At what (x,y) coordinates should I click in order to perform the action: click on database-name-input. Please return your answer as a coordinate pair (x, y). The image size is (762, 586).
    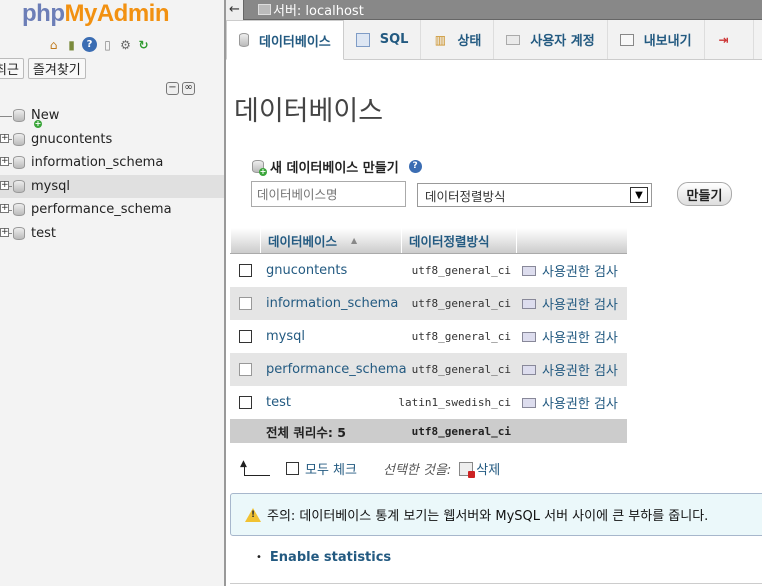
    Looking at the image, I should click on (328, 194).